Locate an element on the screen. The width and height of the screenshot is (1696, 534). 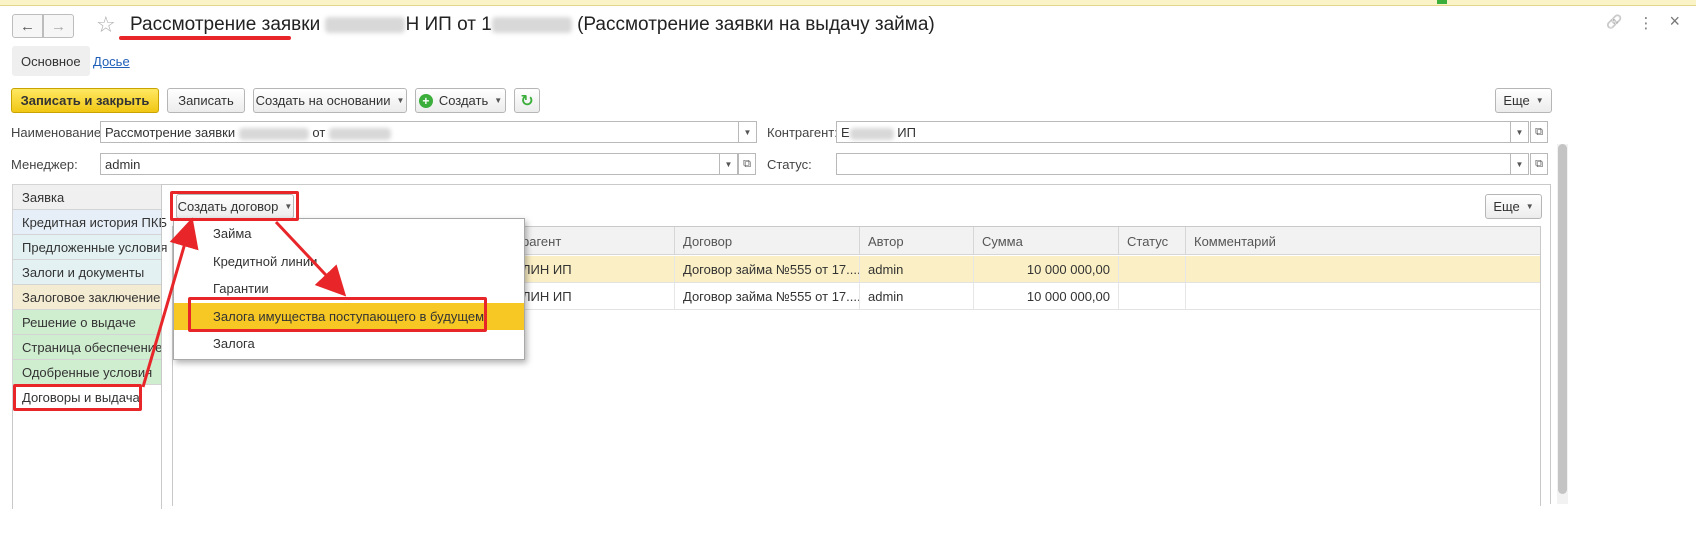
panel-more-label: Еще is located at coordinates (1506, 206).